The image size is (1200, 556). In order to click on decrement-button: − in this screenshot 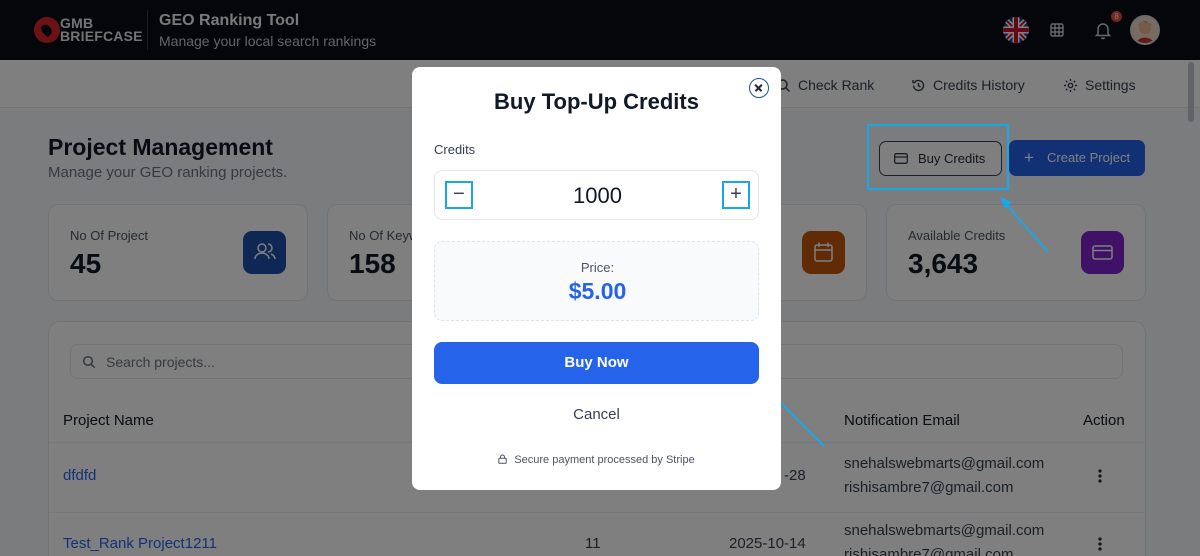, I will do `click(459, 195)`.